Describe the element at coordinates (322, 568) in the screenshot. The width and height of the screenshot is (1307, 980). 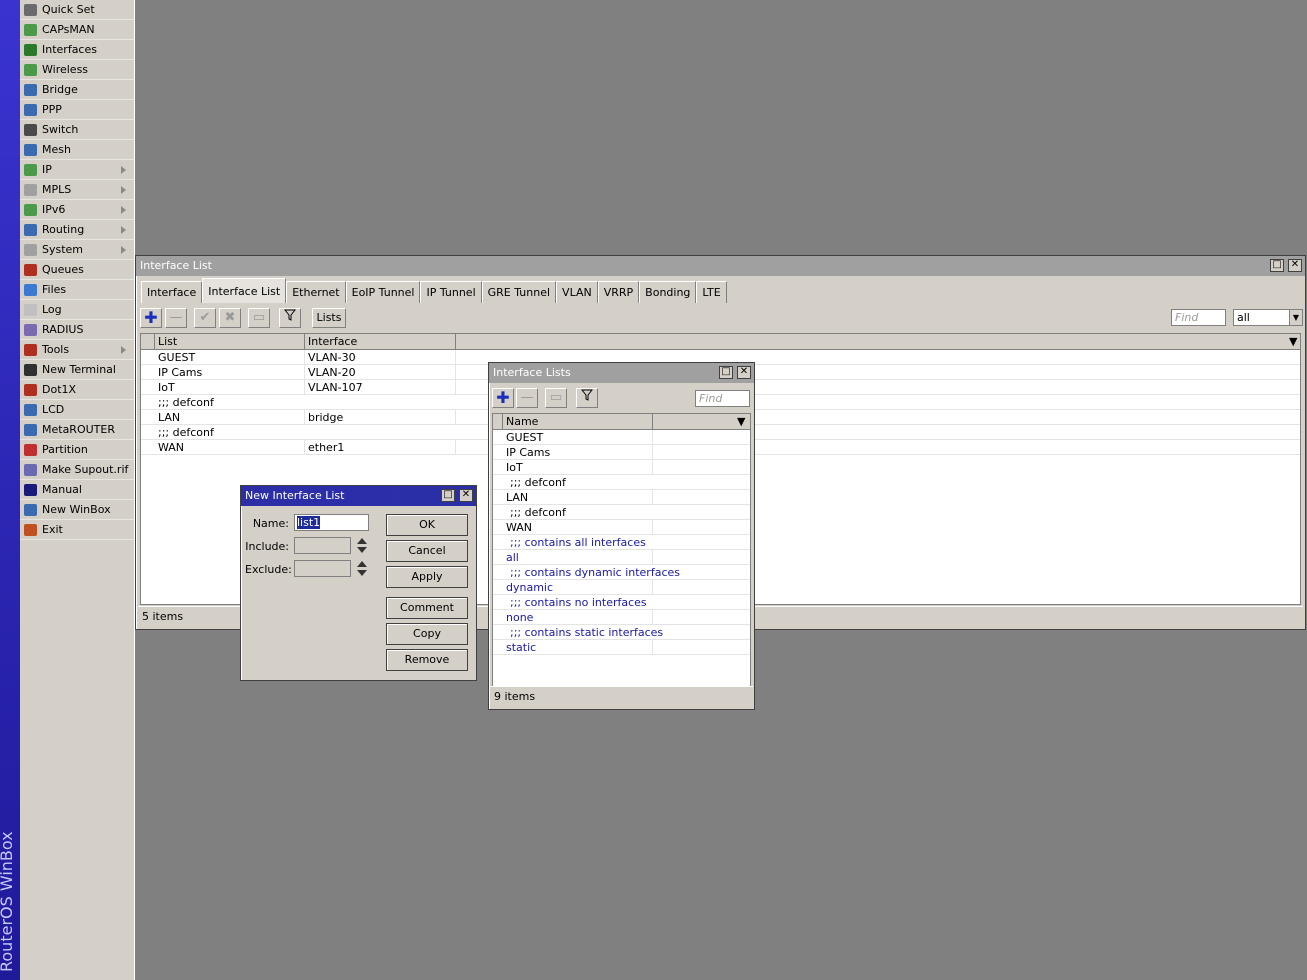
I see `exclude-select` at that location.